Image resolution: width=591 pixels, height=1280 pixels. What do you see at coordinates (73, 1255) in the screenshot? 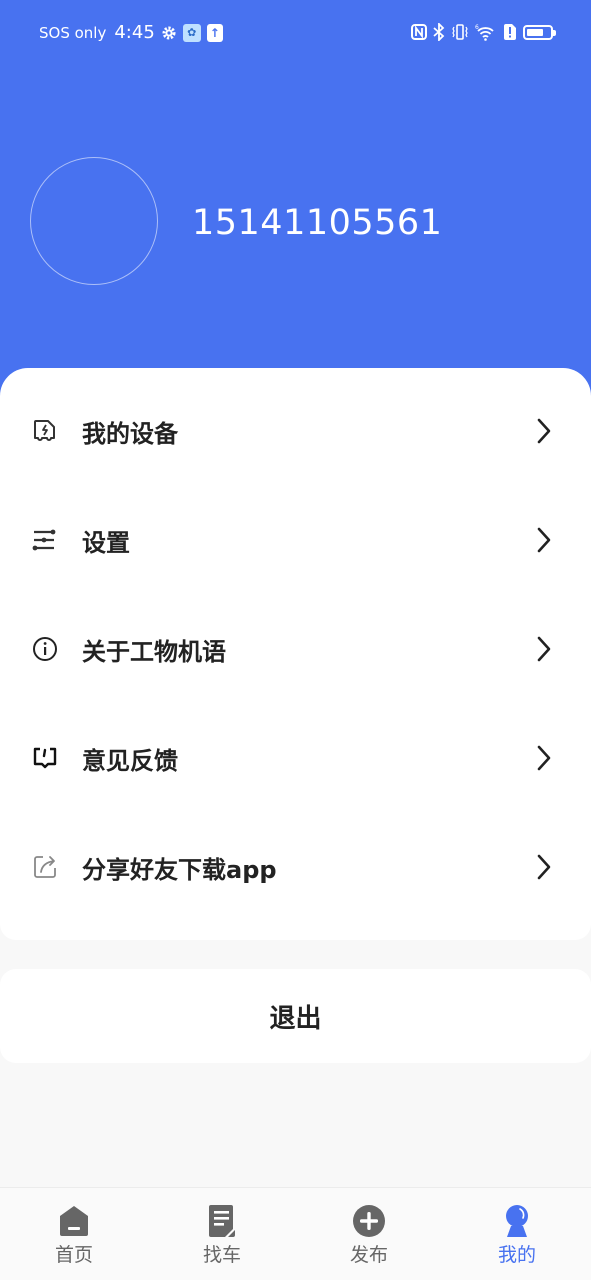
I see `tab-label: 首页` at bounding box center [73, 1255].